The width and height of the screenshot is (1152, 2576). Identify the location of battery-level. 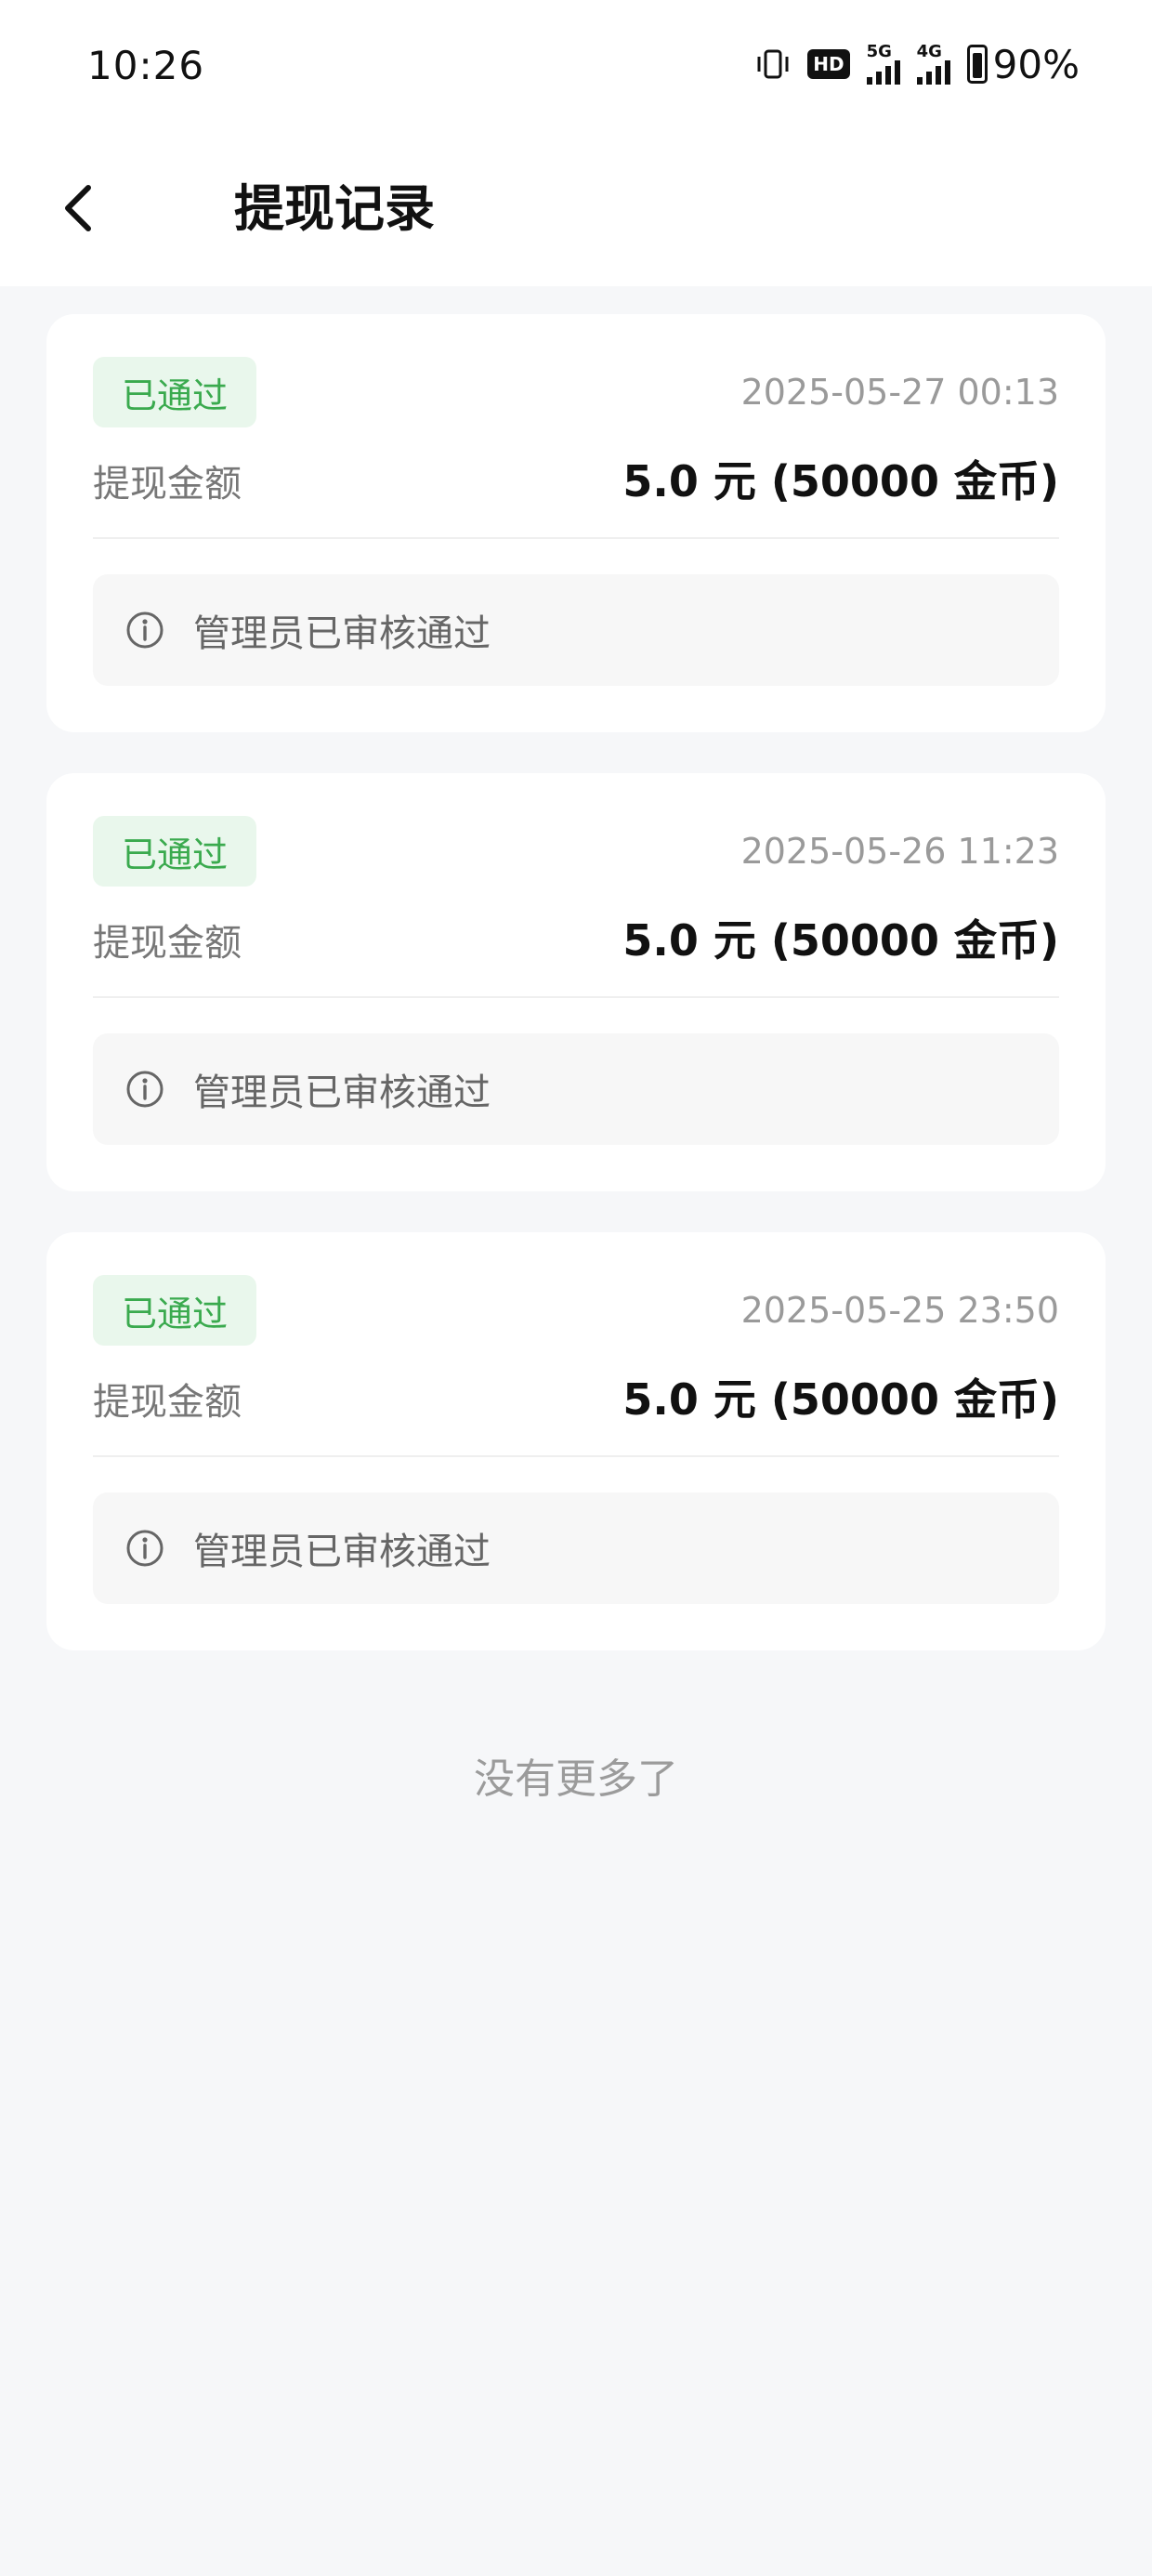
(977, 65).